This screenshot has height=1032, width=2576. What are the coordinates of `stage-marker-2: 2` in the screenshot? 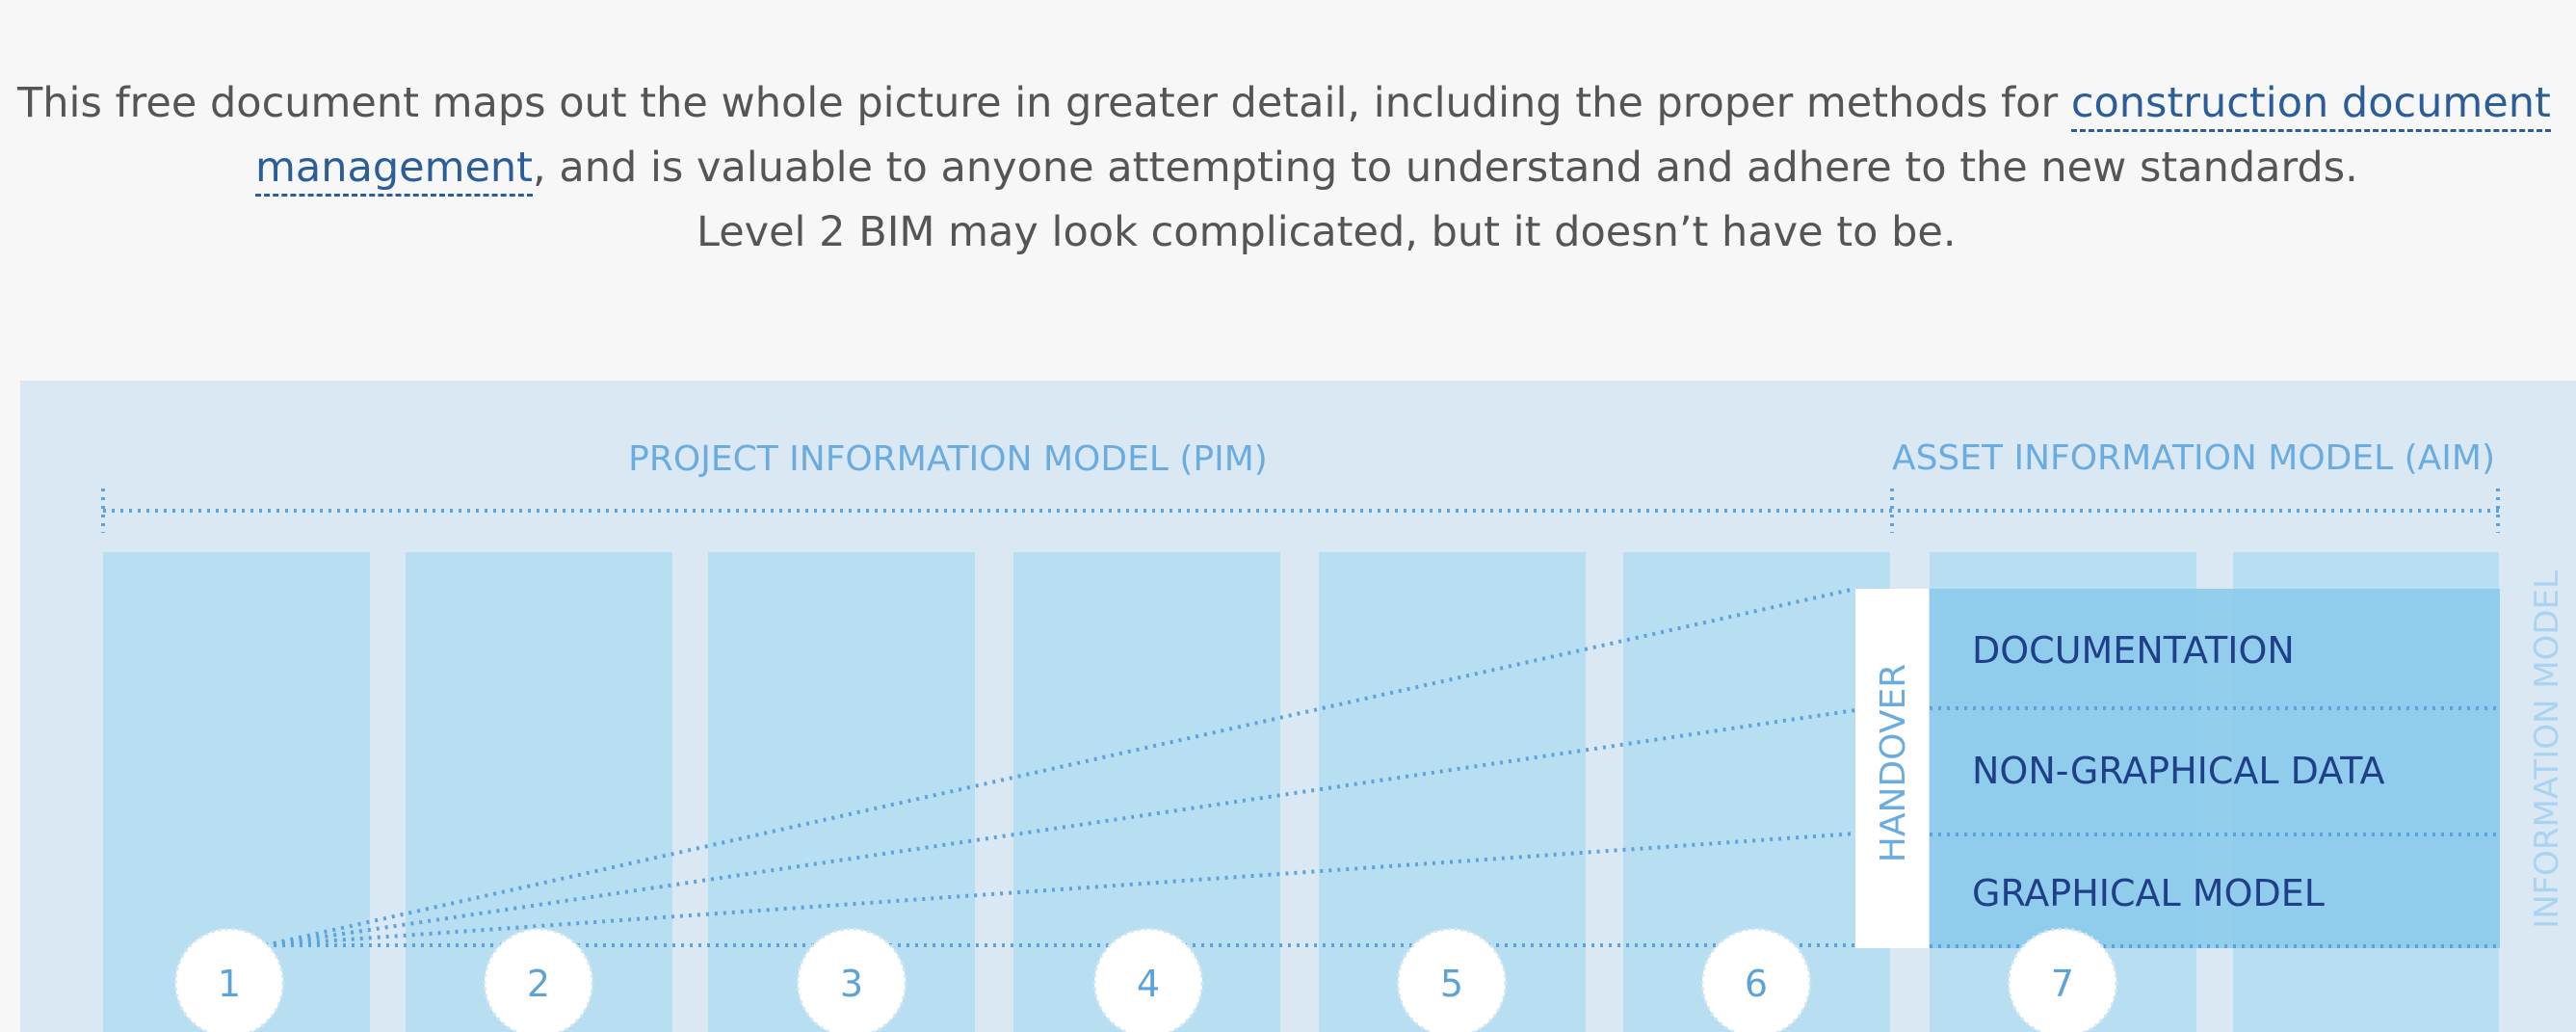 It's located at (538, 979).